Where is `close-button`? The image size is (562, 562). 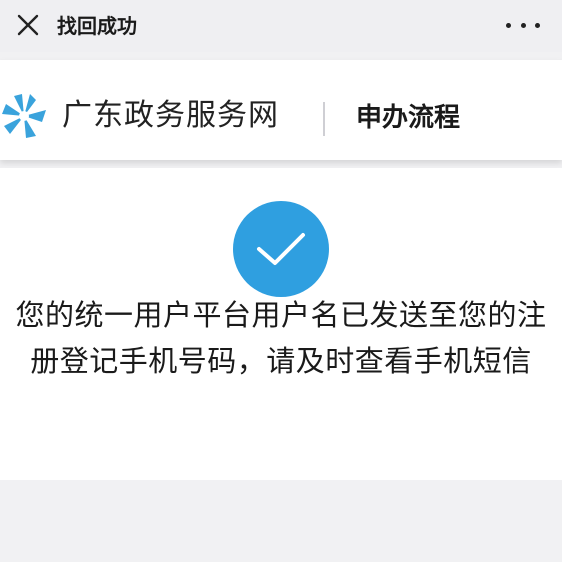
close-button is located at coordinates (28, 25).